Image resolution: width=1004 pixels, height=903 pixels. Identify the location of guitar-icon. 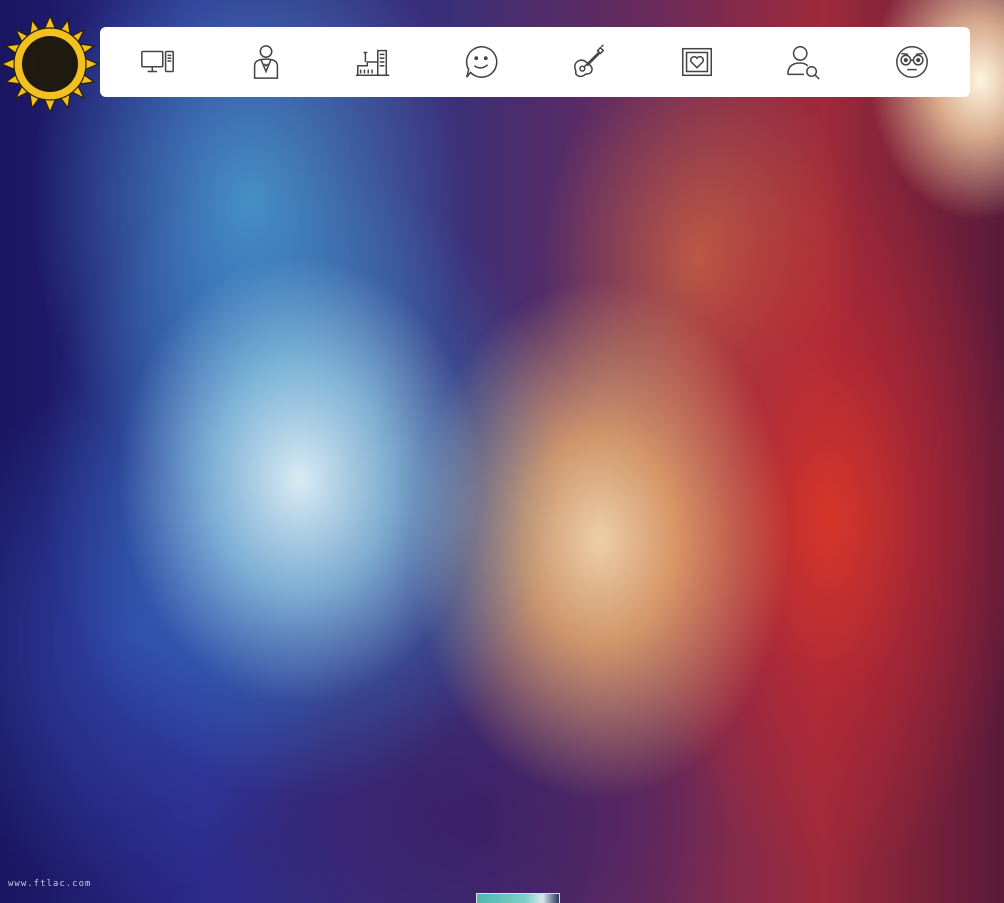
(589, 61).